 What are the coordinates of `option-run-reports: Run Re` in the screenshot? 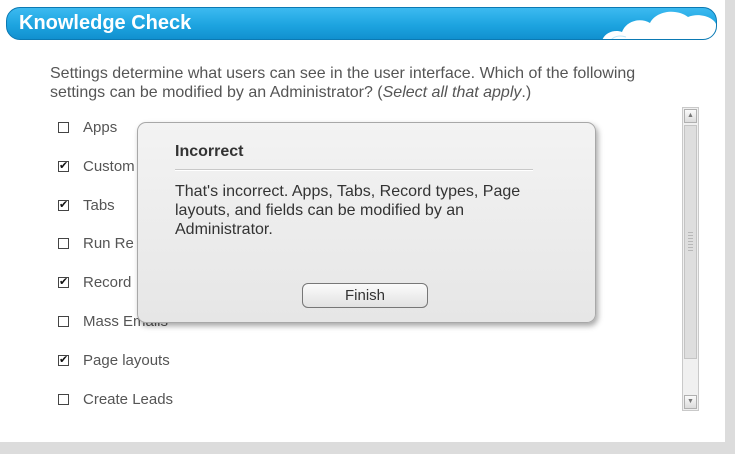 It's located at (96, 243).